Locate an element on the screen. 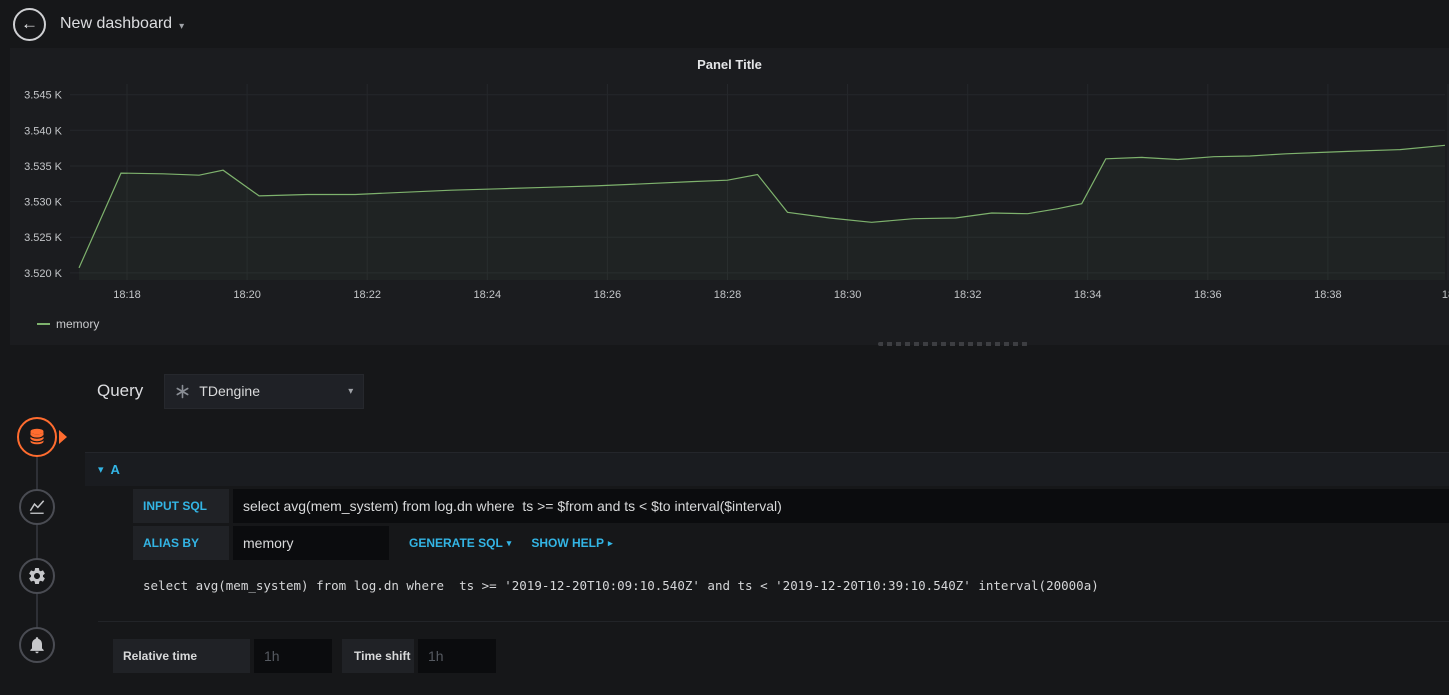 Image resolution: width=1449 pixels, height=695 pixels. show-help-label: SHOW HELP is located at coordinates (567, 543).